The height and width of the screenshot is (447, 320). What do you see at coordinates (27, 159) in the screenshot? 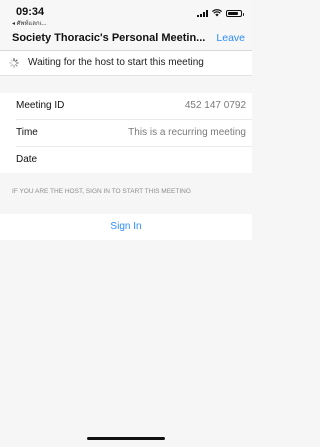
I see `date-label: Date` at bounding box center [27, 159].